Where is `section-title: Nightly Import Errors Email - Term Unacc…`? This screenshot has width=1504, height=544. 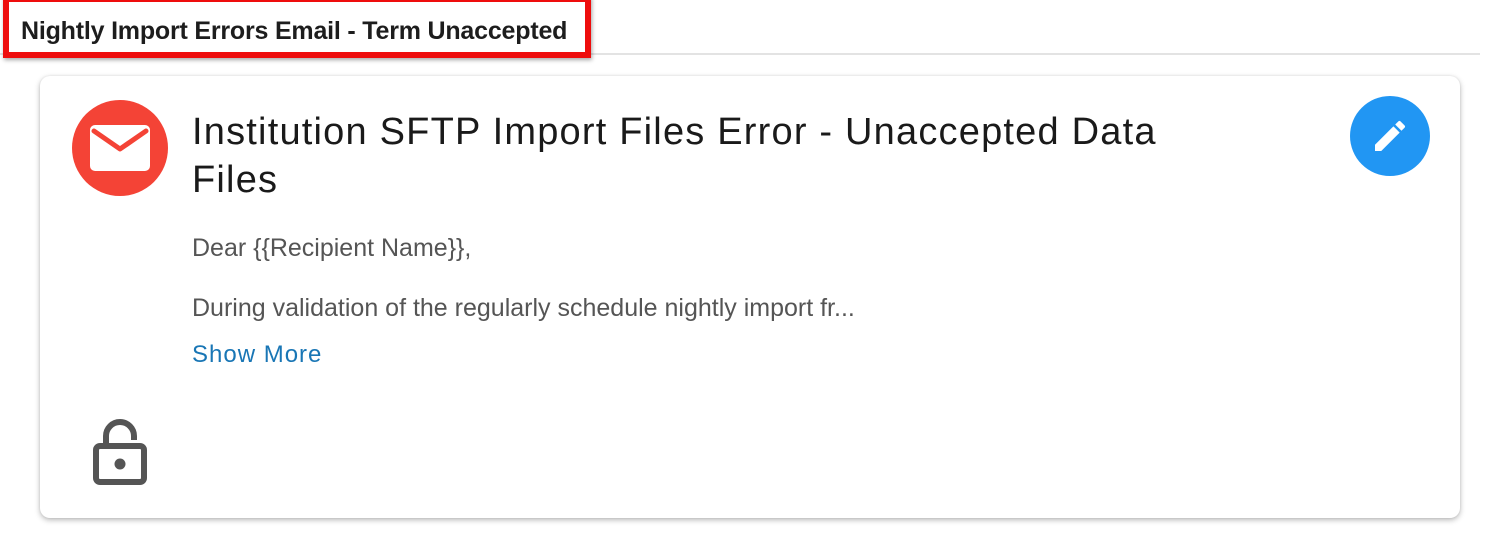
section-title: Nightly Import Errors Email - Term Unacc… is located at coordinates (294, 31).